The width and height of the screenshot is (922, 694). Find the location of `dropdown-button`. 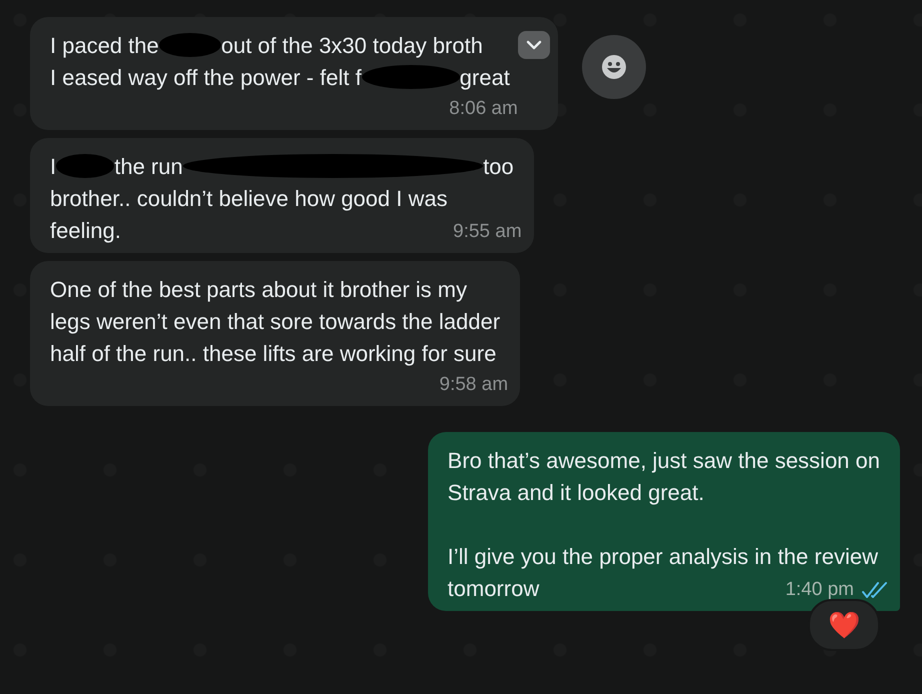

dropdown-button is located at coordinates (534, 45).